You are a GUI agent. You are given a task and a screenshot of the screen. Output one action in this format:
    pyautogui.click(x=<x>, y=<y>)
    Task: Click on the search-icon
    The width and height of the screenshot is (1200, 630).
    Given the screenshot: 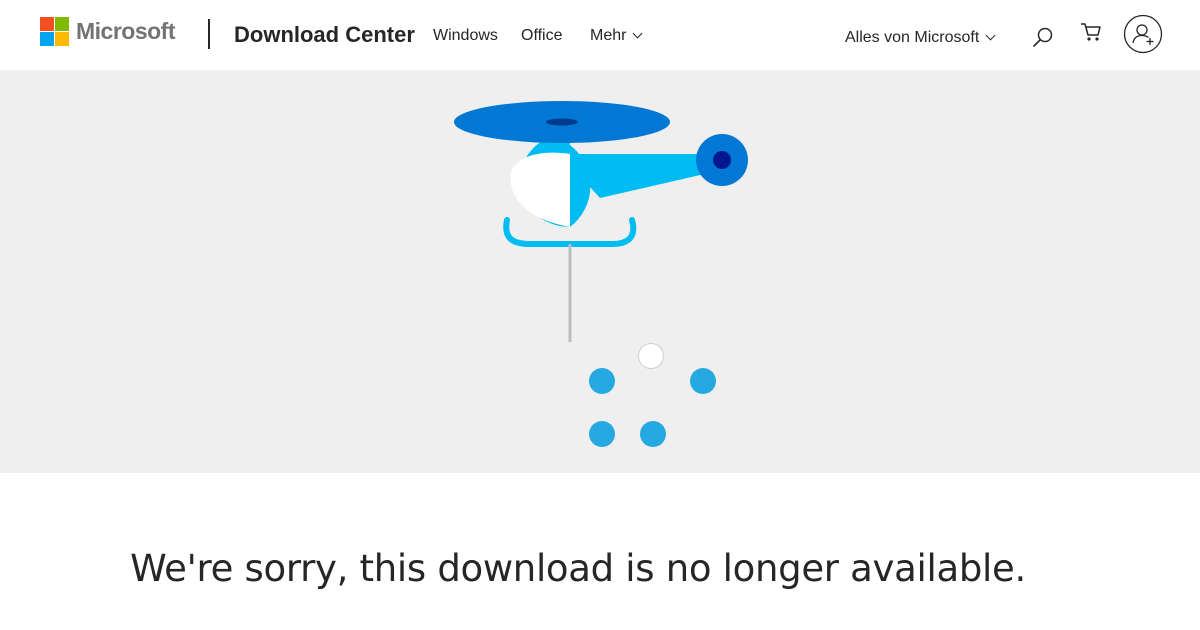 What is the action you would take?
    pyautogui.click(x=1043, y=37)
    